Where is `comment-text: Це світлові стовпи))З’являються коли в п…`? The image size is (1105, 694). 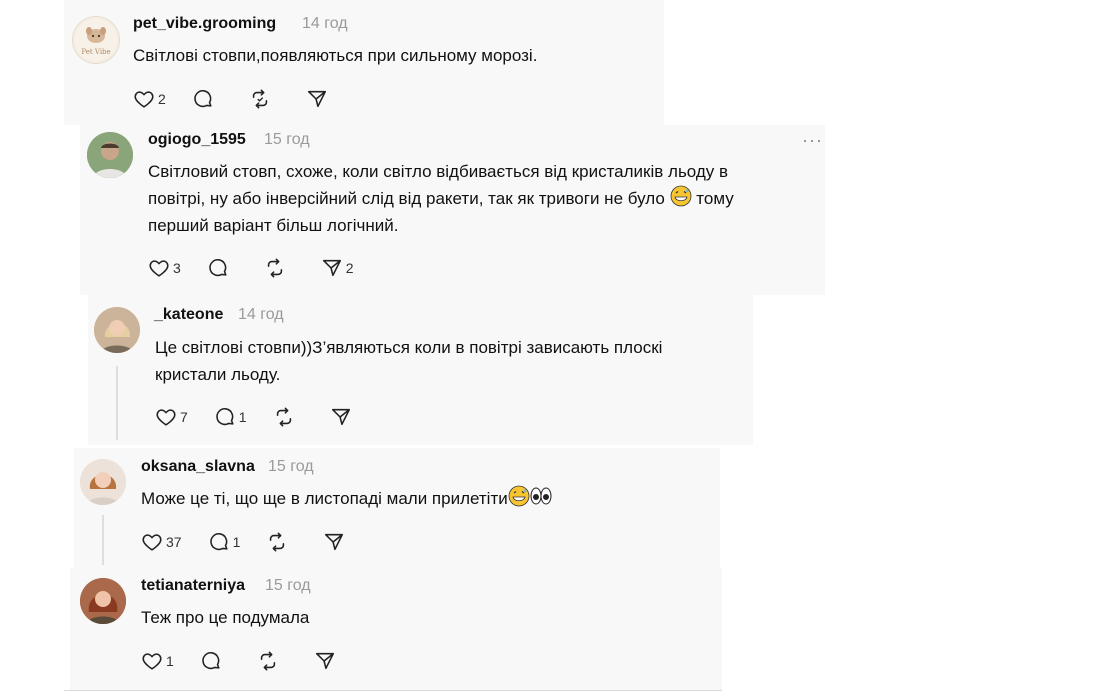 comment-text: Це світлові стовпи))З’являються коли в п… is located at coordinates (409, 347).